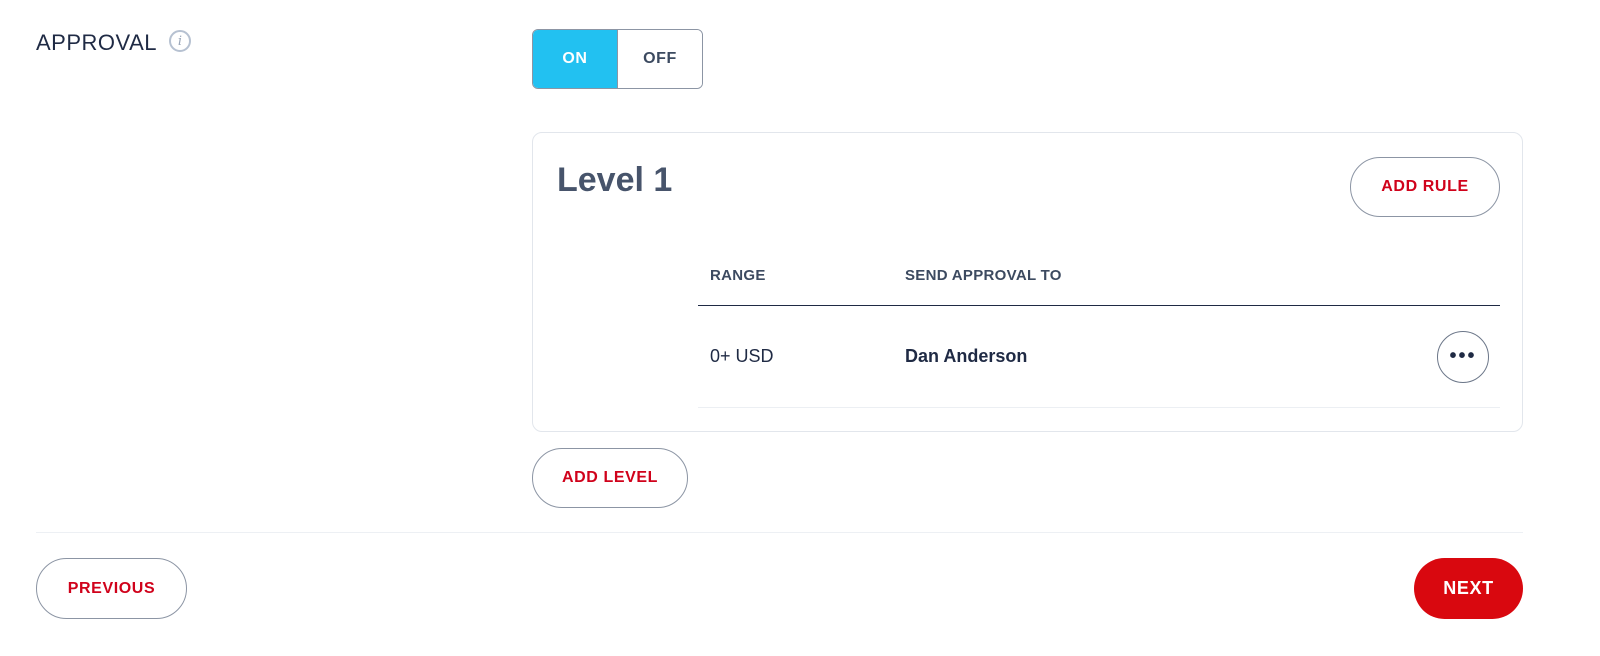 This screenshot has height=656, width=1600. I want to click on approval-toggle: ON OFF, so click(617, 59).